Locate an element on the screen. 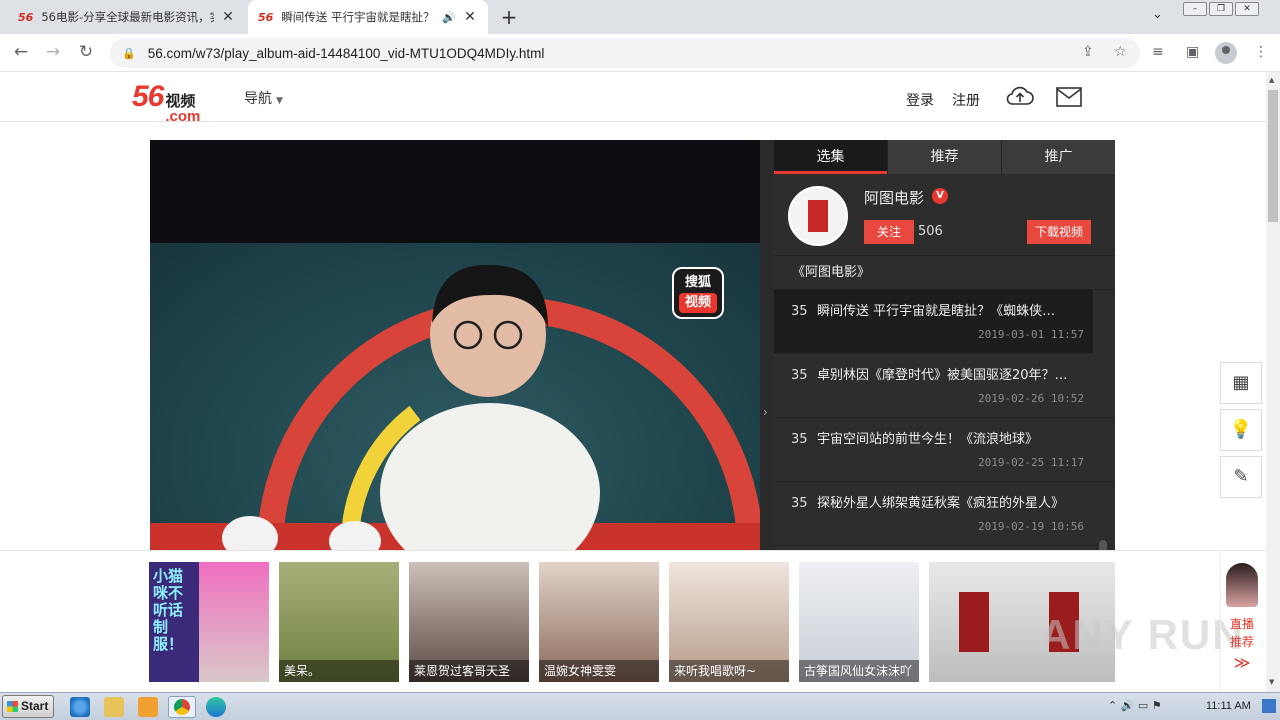 This screenshot has width=1280, height=720. tab-56-movies: 56 56电影-分享全球最新电影资讯，实时 ✕ is located at coordinates (127, 17).